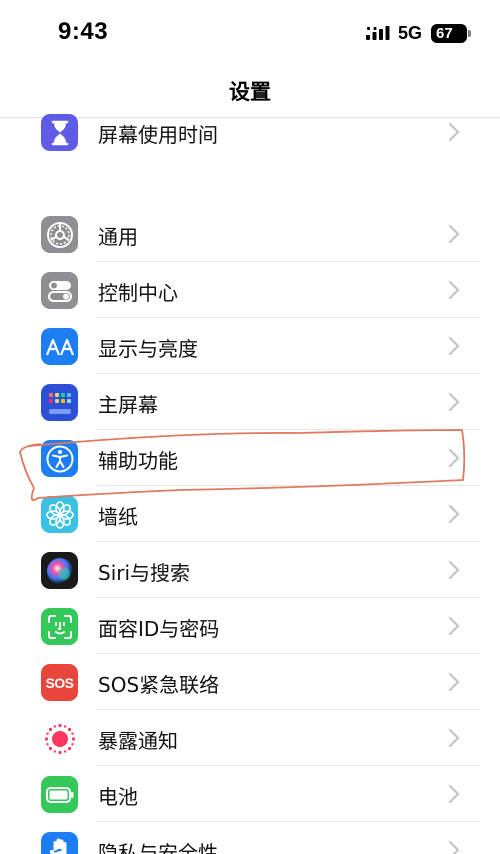 The width and height of the screenshot is (500, 854). I want to click on settings-row-privacy: 隐私与安全性, so click(250, 838).